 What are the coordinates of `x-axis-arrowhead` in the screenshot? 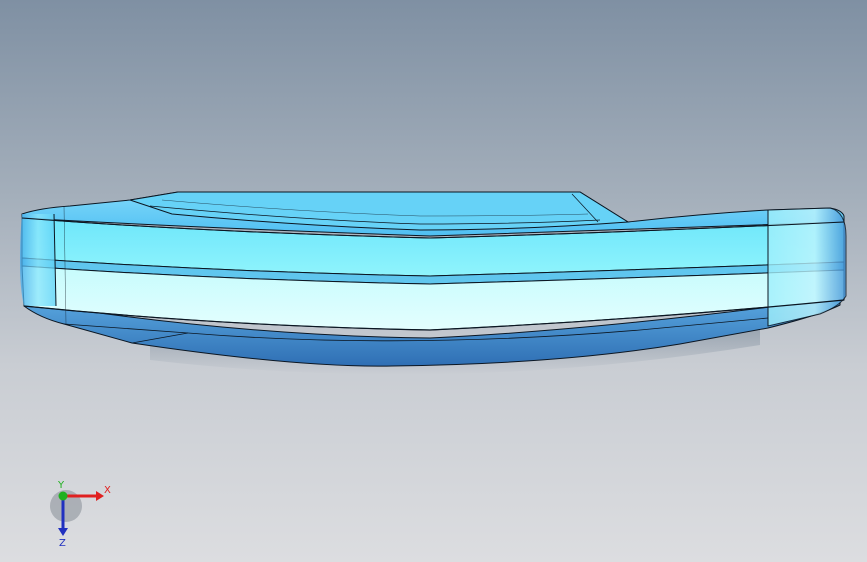 It's located at (100, 496).